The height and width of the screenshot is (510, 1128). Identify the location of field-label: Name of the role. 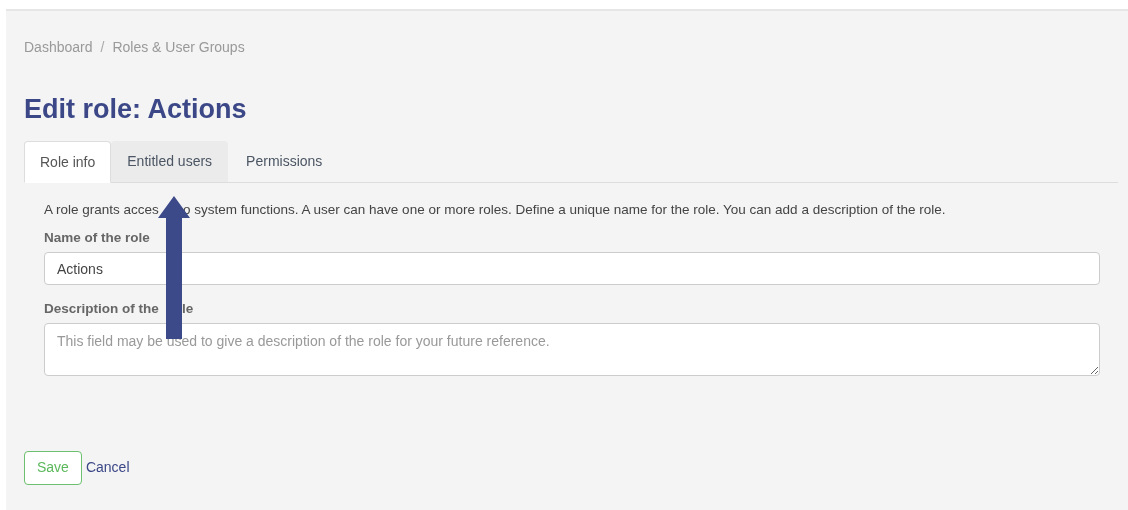
(97, 237).